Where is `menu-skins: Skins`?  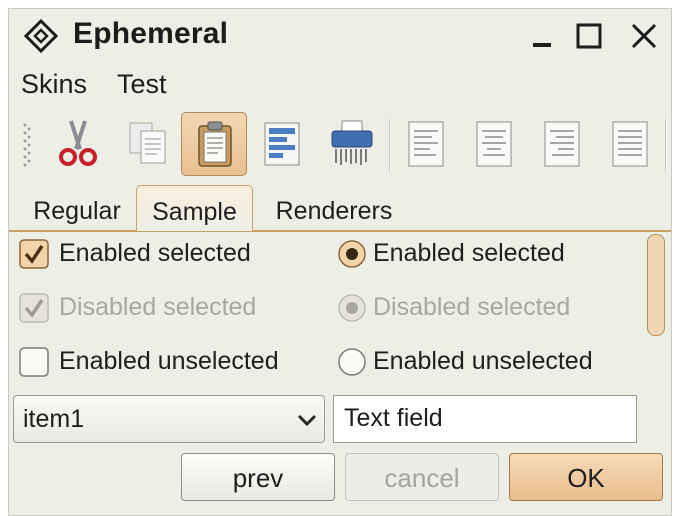
menu-skins: Skins is located at coordinates (54, 84).